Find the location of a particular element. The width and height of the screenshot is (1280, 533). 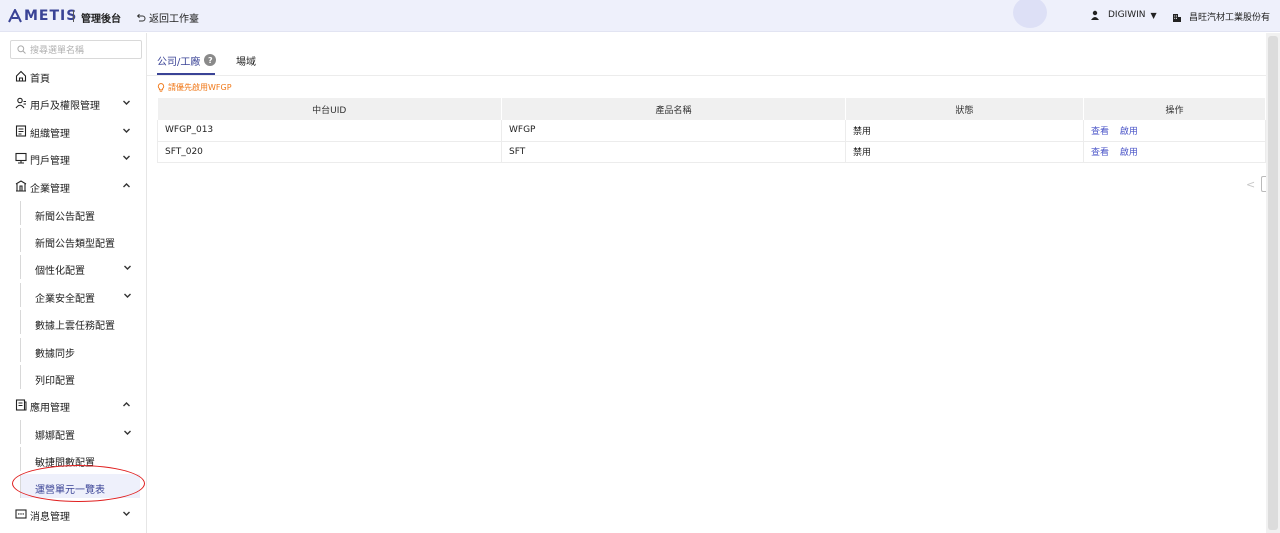

sidebar-subitem-print-config: 列印配置 is located at coordinates (80, 377).